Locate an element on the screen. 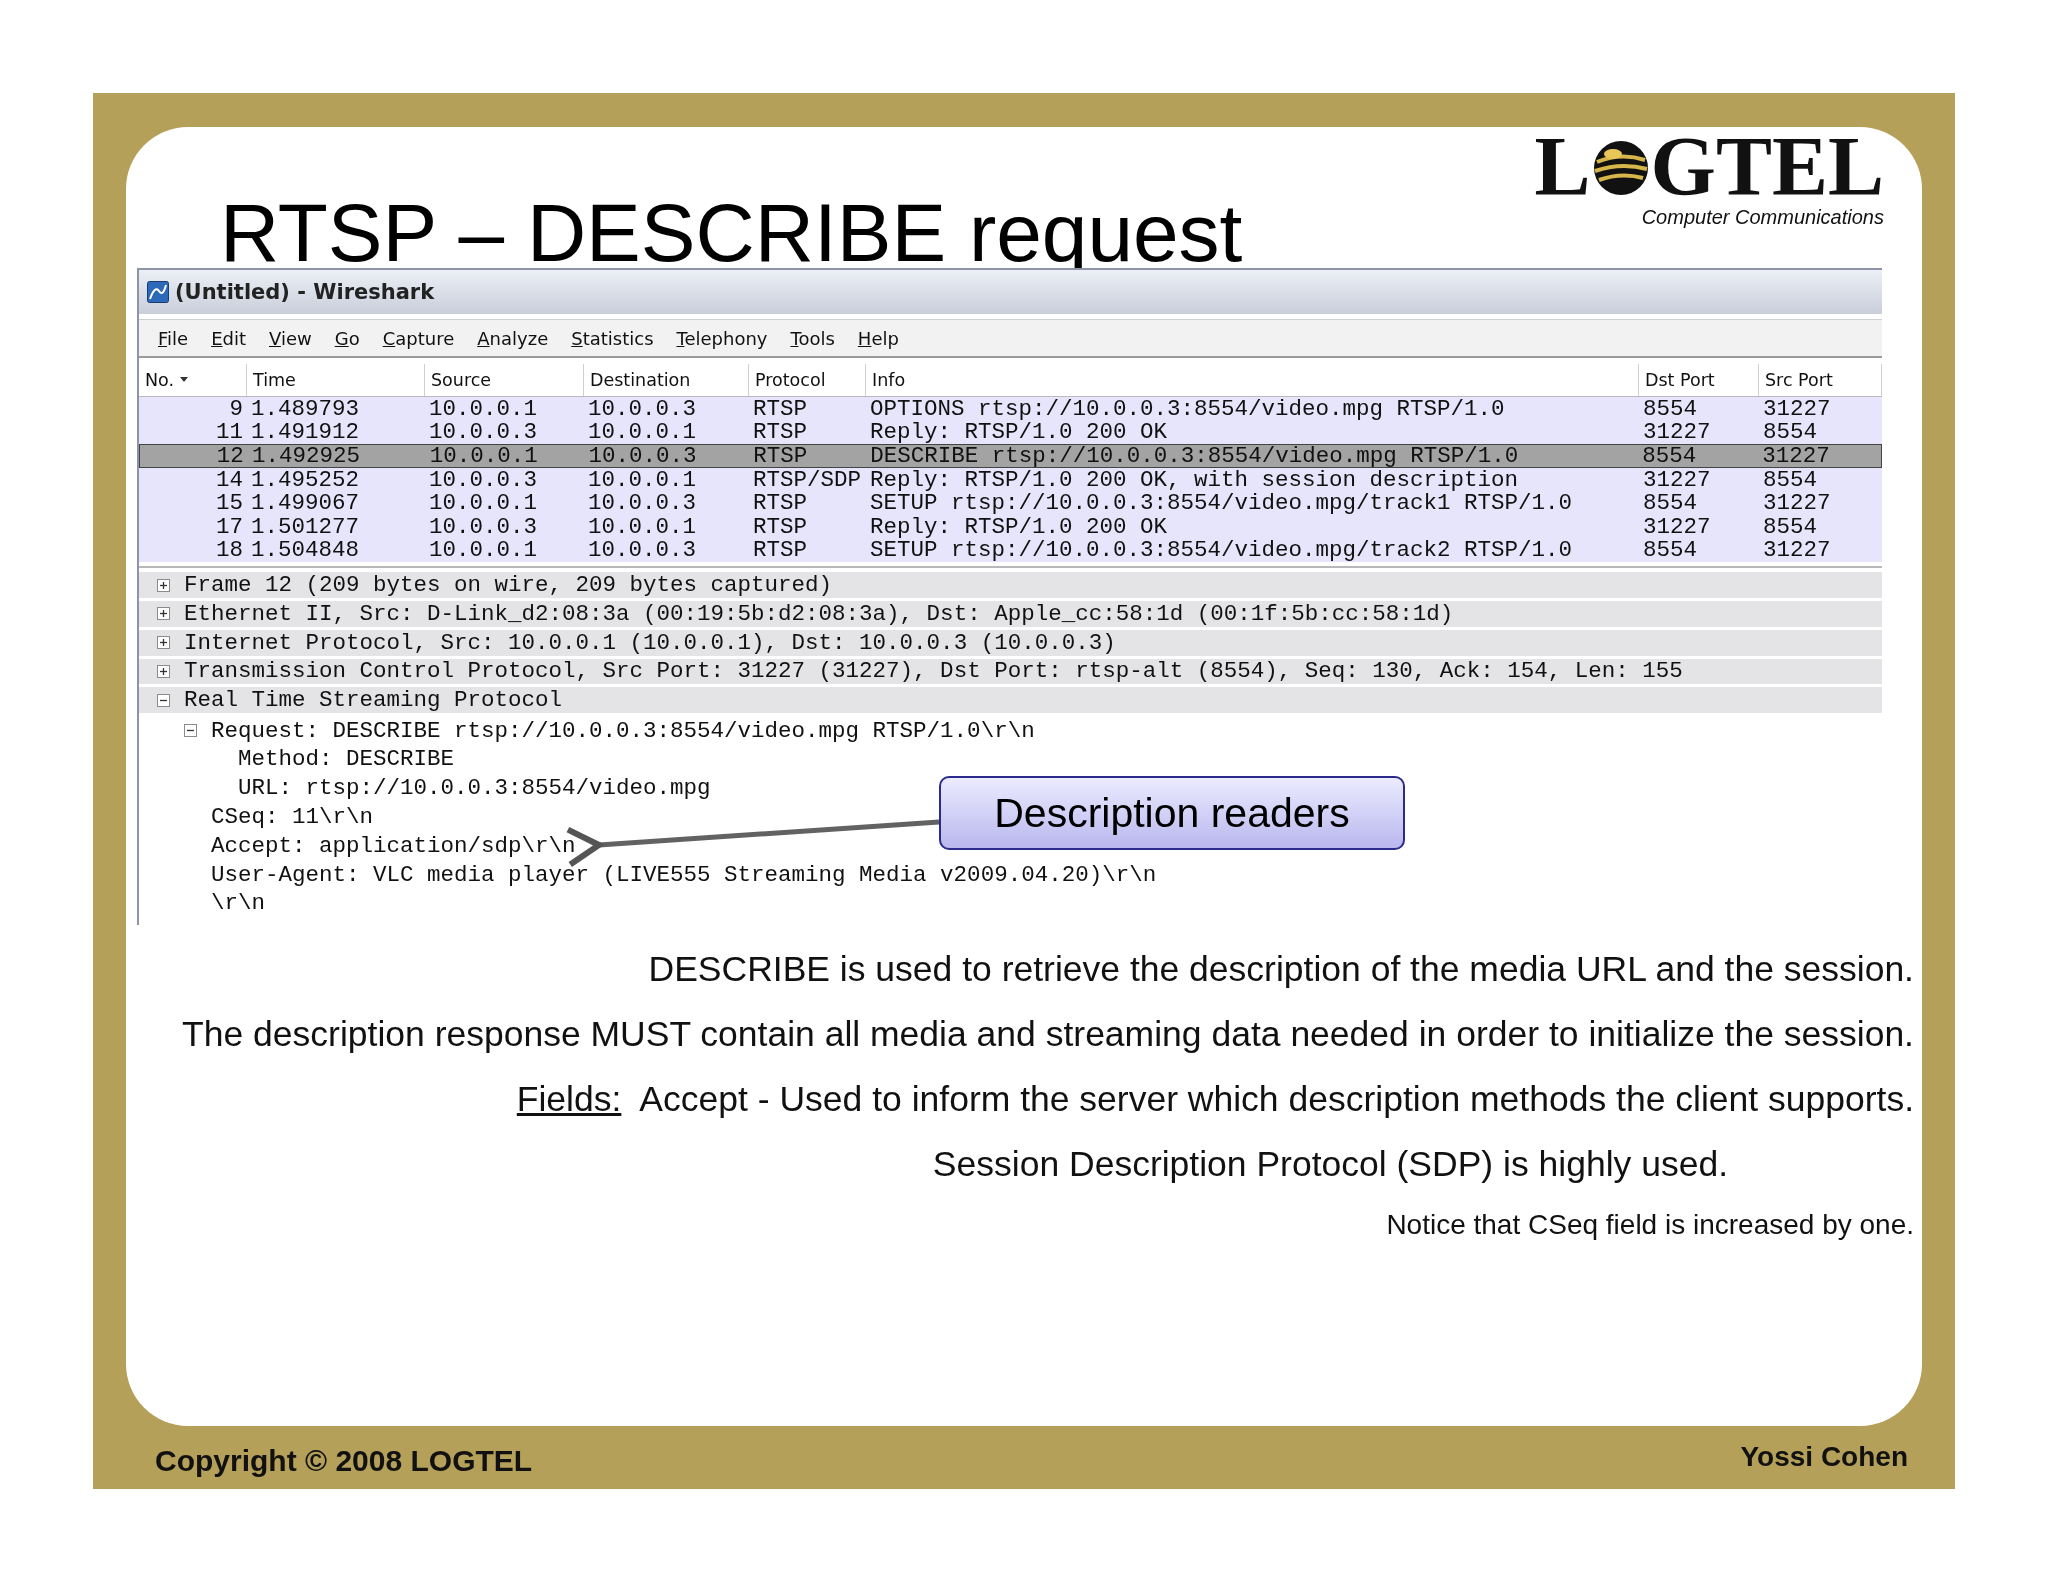 The image size is (2048, 1582). table-cell-text: 1.491912 is located at coordinates (305, 432).